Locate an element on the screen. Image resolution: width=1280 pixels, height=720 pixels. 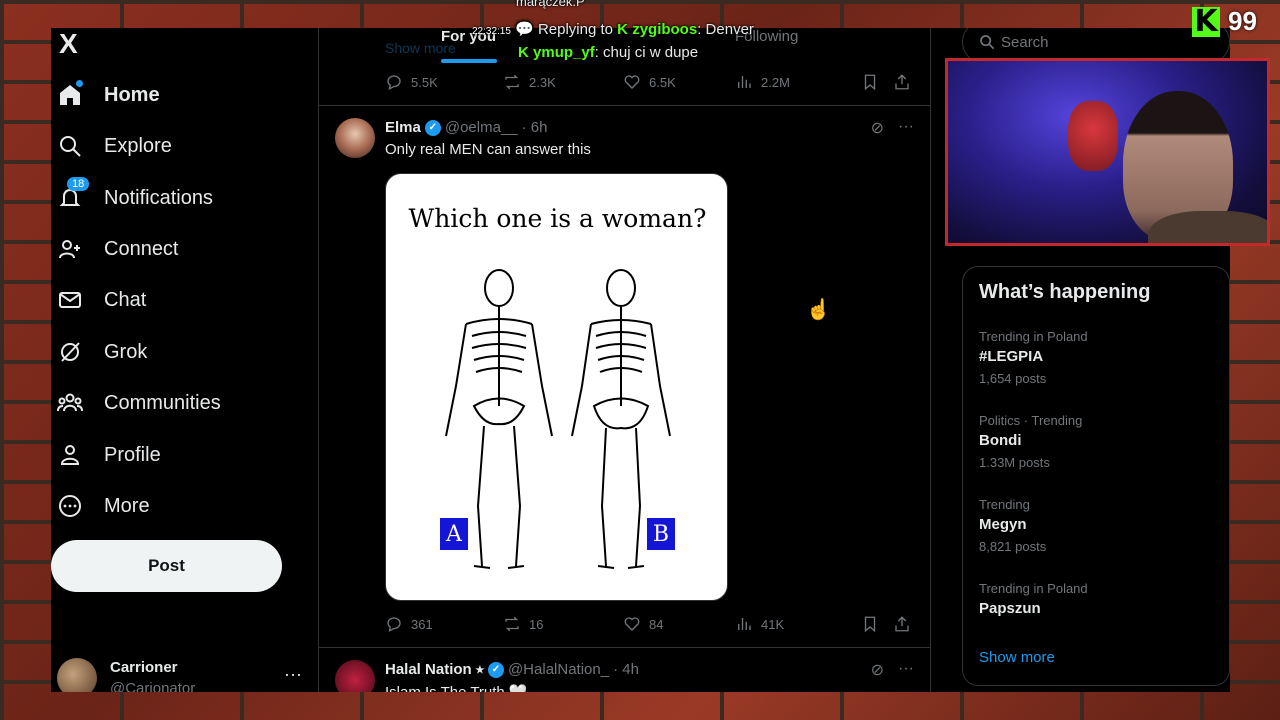
share-icon is located at coordinates (902, 82).